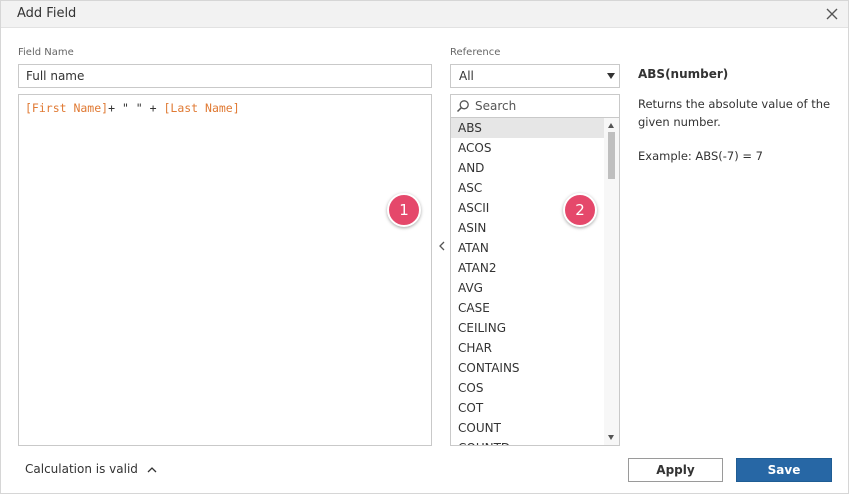  I want to click on close-button, so click(832, 14).